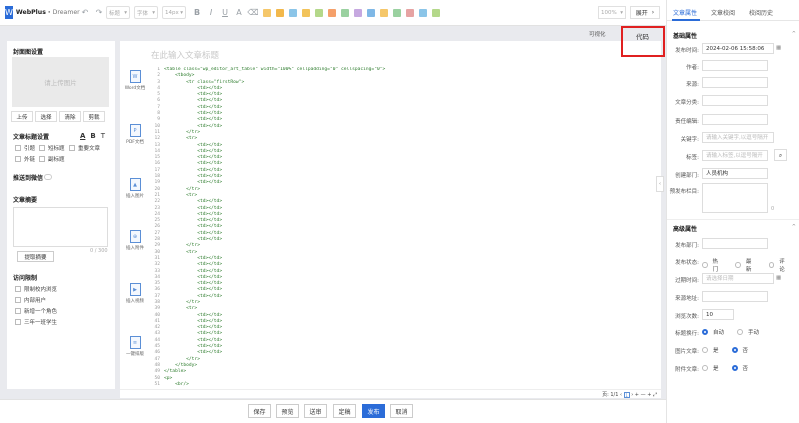 This screenshot has width=799, height=423. Describe the element at coordinates (649, 395) in the screenshot. I see `zoom-in-icon: +` at that location.